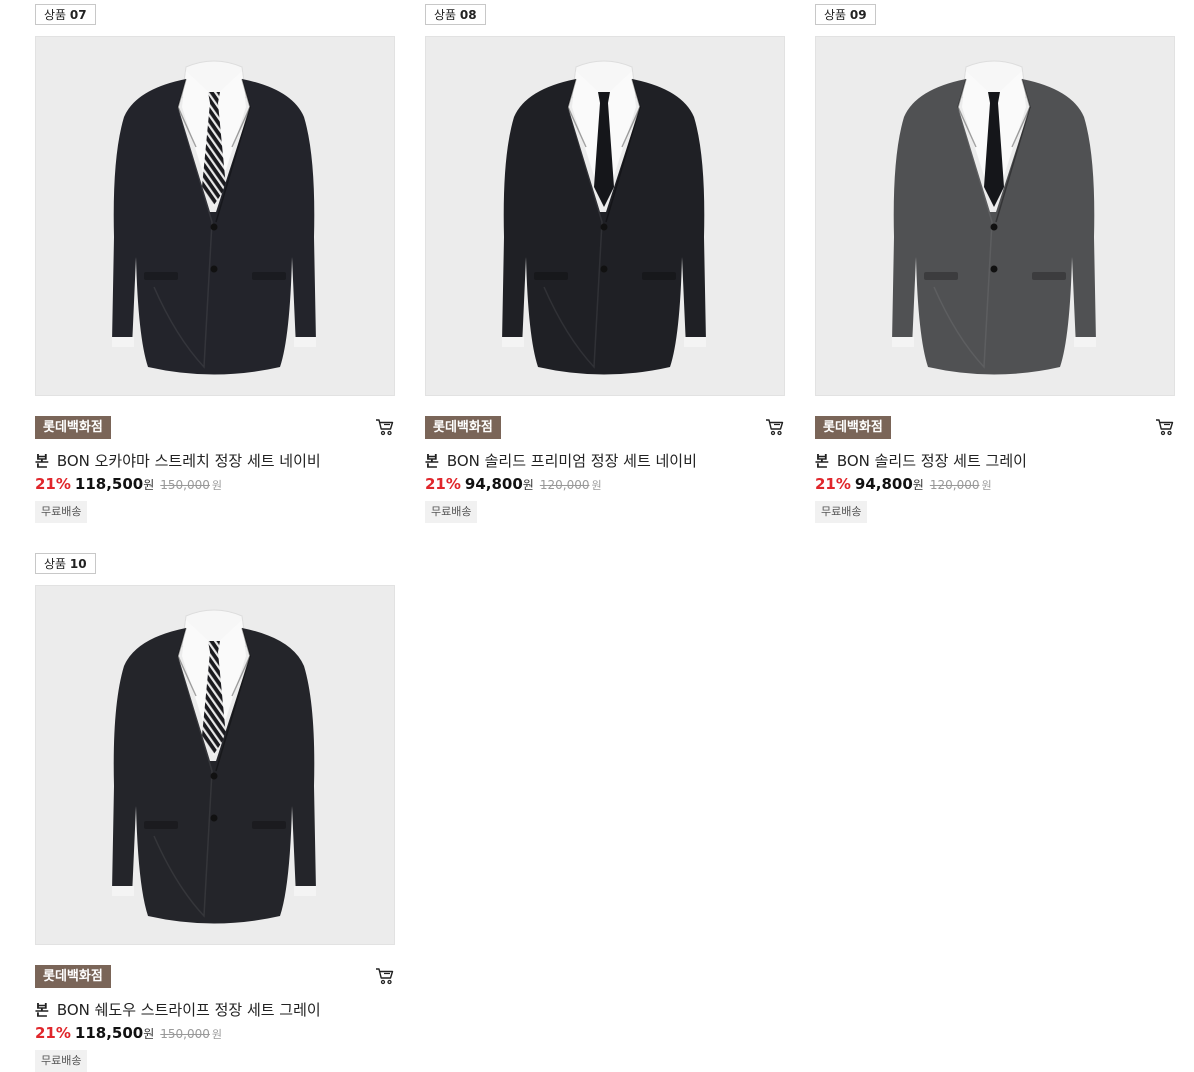 This screenshot has width=1194, height=1072. What do you see at coordinates (571, 461) in the screenshot?
I see `product-name: BON 솔리드 프리미엄 정장 세트 네이비` at bounding box center [571, 461].